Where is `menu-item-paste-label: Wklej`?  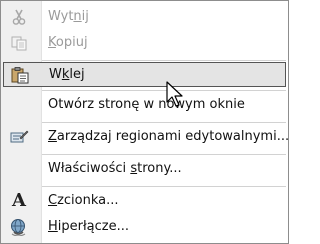
menu-item-paste-label: Wklej is located at coordinates (67, 74).